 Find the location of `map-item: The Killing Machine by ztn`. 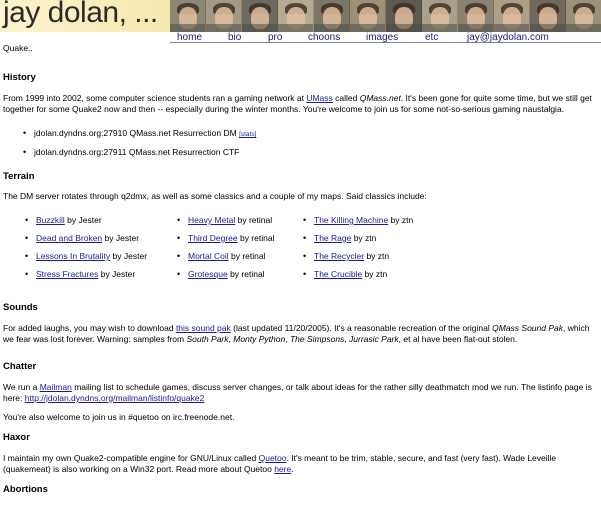

map-item: The Killing Machine by ztn is located at coordinates (378, 224).